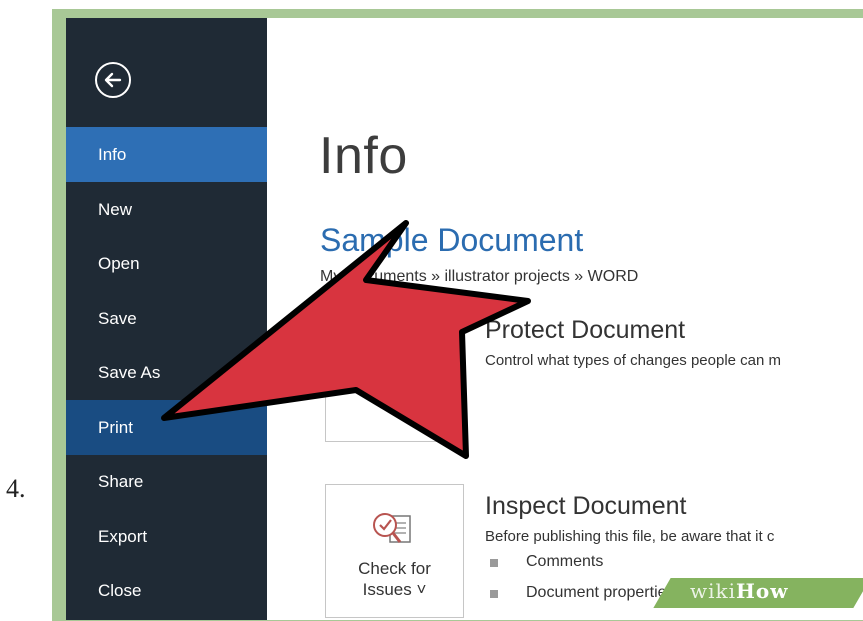  I want to click on wikihow-watermark: wikiHow, so click(739, 591).